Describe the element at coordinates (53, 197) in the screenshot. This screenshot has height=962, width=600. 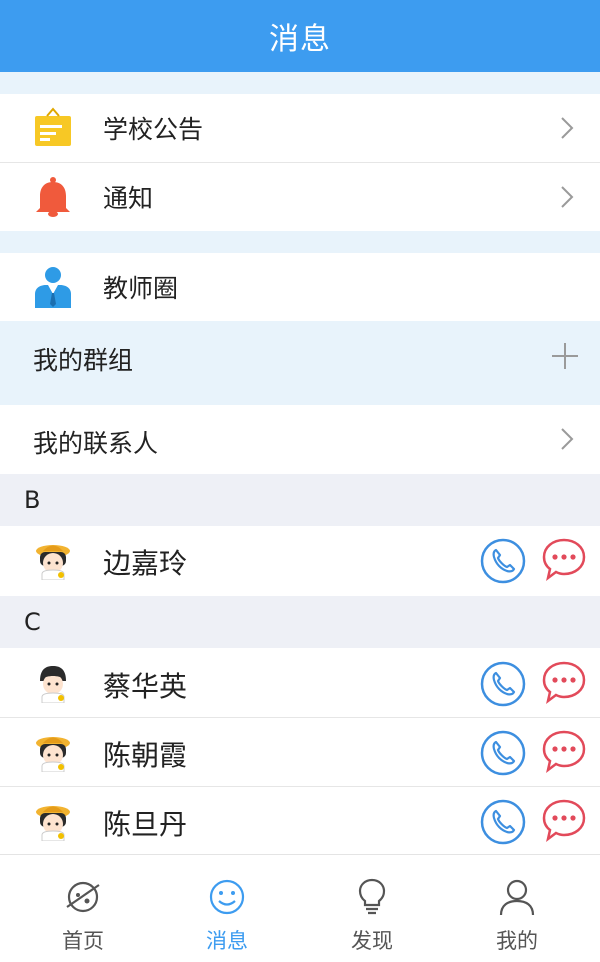
I see `bell-icon` at that location.